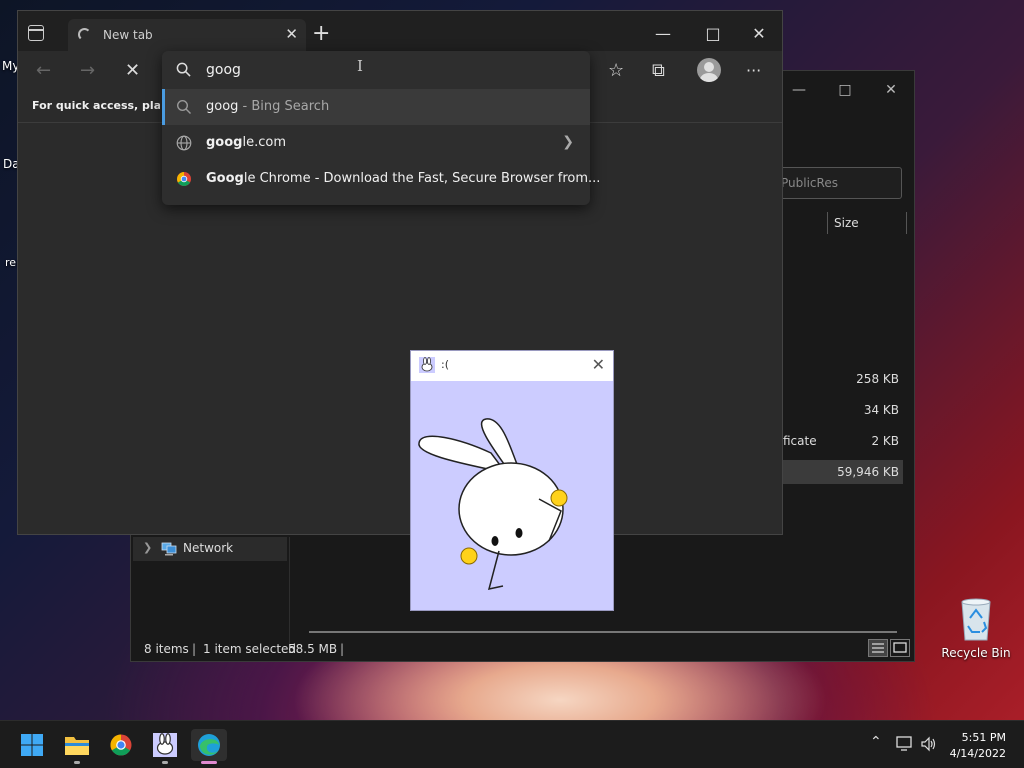 This screenshot has height=768, width=1024. I want to click on taskbar-edge, so click(209, 746).